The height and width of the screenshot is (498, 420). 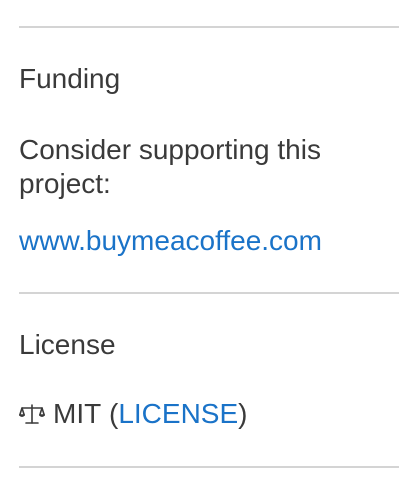 I want to click on funding-heading: Funding, so click(x=70, y=78).